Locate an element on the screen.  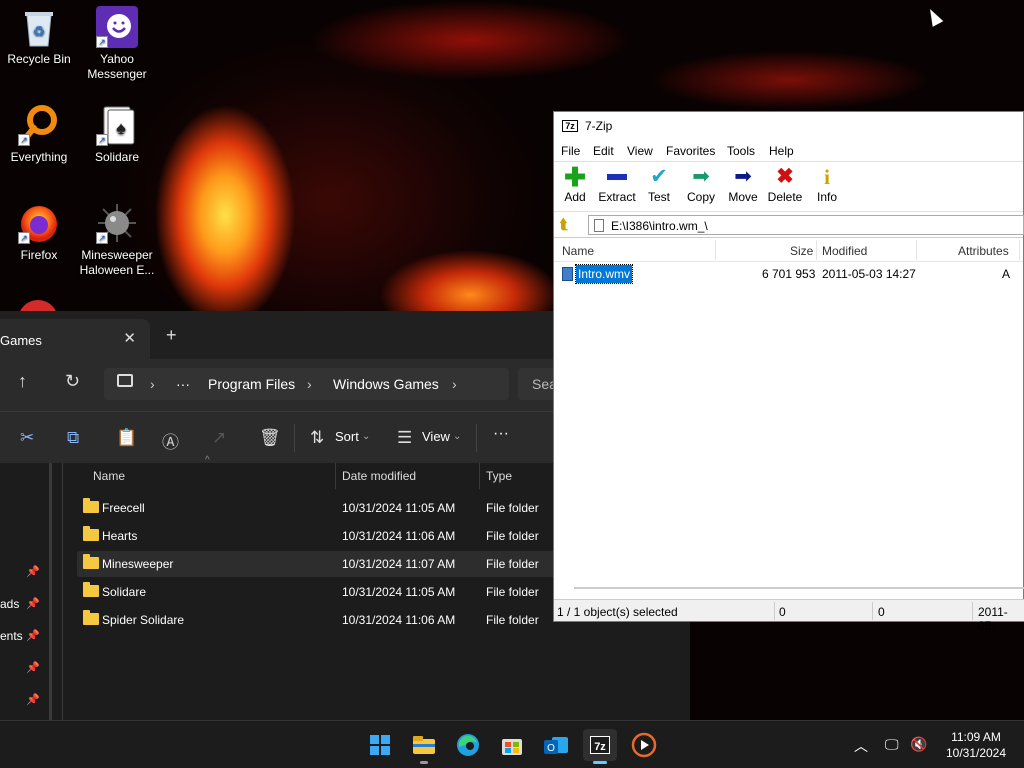
desktop-icon-firefox: ↗ Firefox is located at coordinates (39, 232).